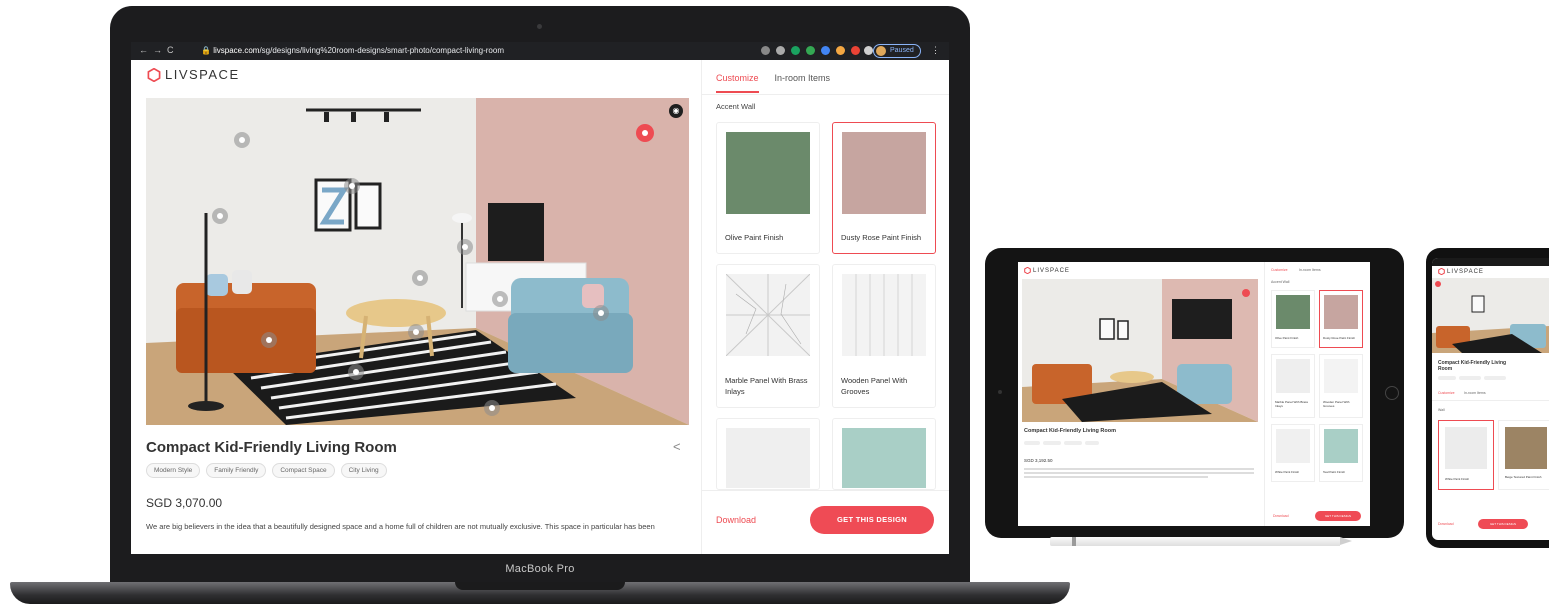  Describe the element at coordinates (884, 315) in the screenshot. I see `swatch-wooden-grooves` at that location.